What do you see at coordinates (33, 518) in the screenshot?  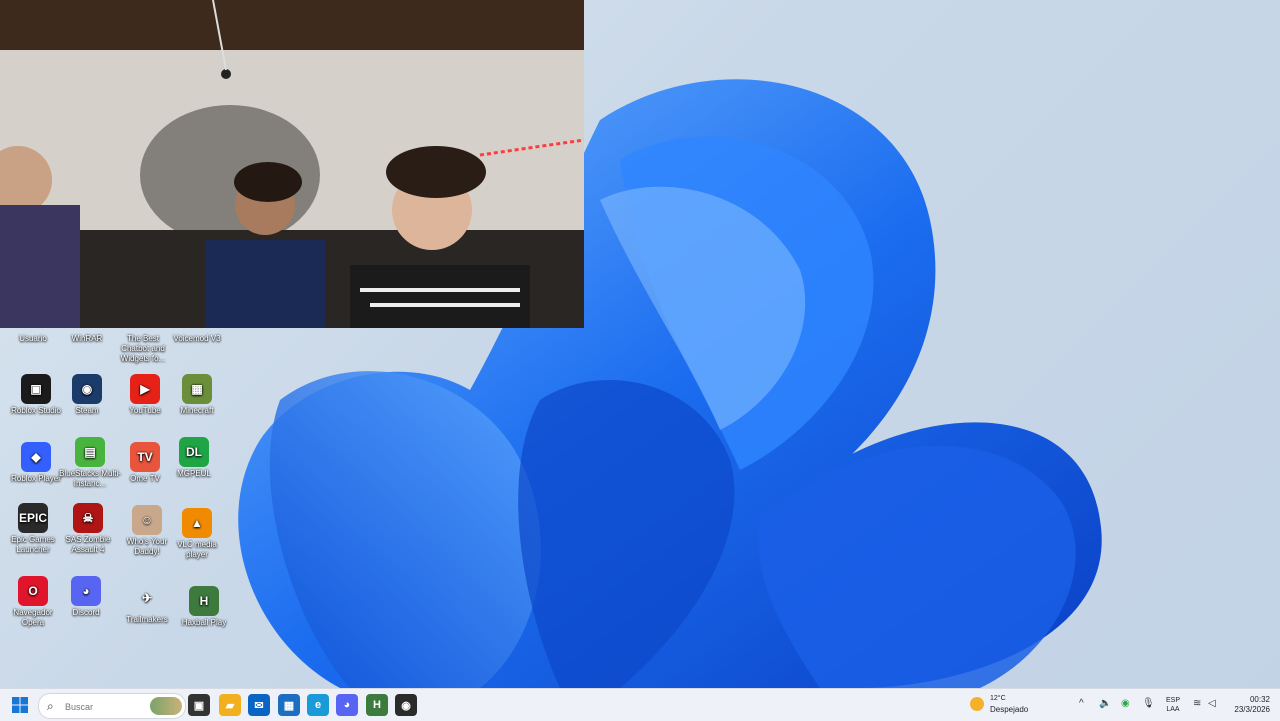 I see `epic-games-icon: EPIC` at bounding box center [33, 518].